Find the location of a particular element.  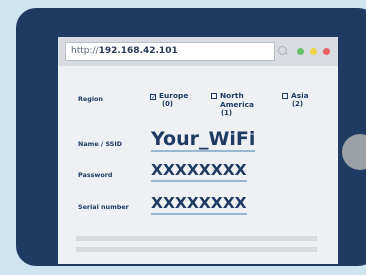

window-maximize-dot is located at coordinates (300, 51).